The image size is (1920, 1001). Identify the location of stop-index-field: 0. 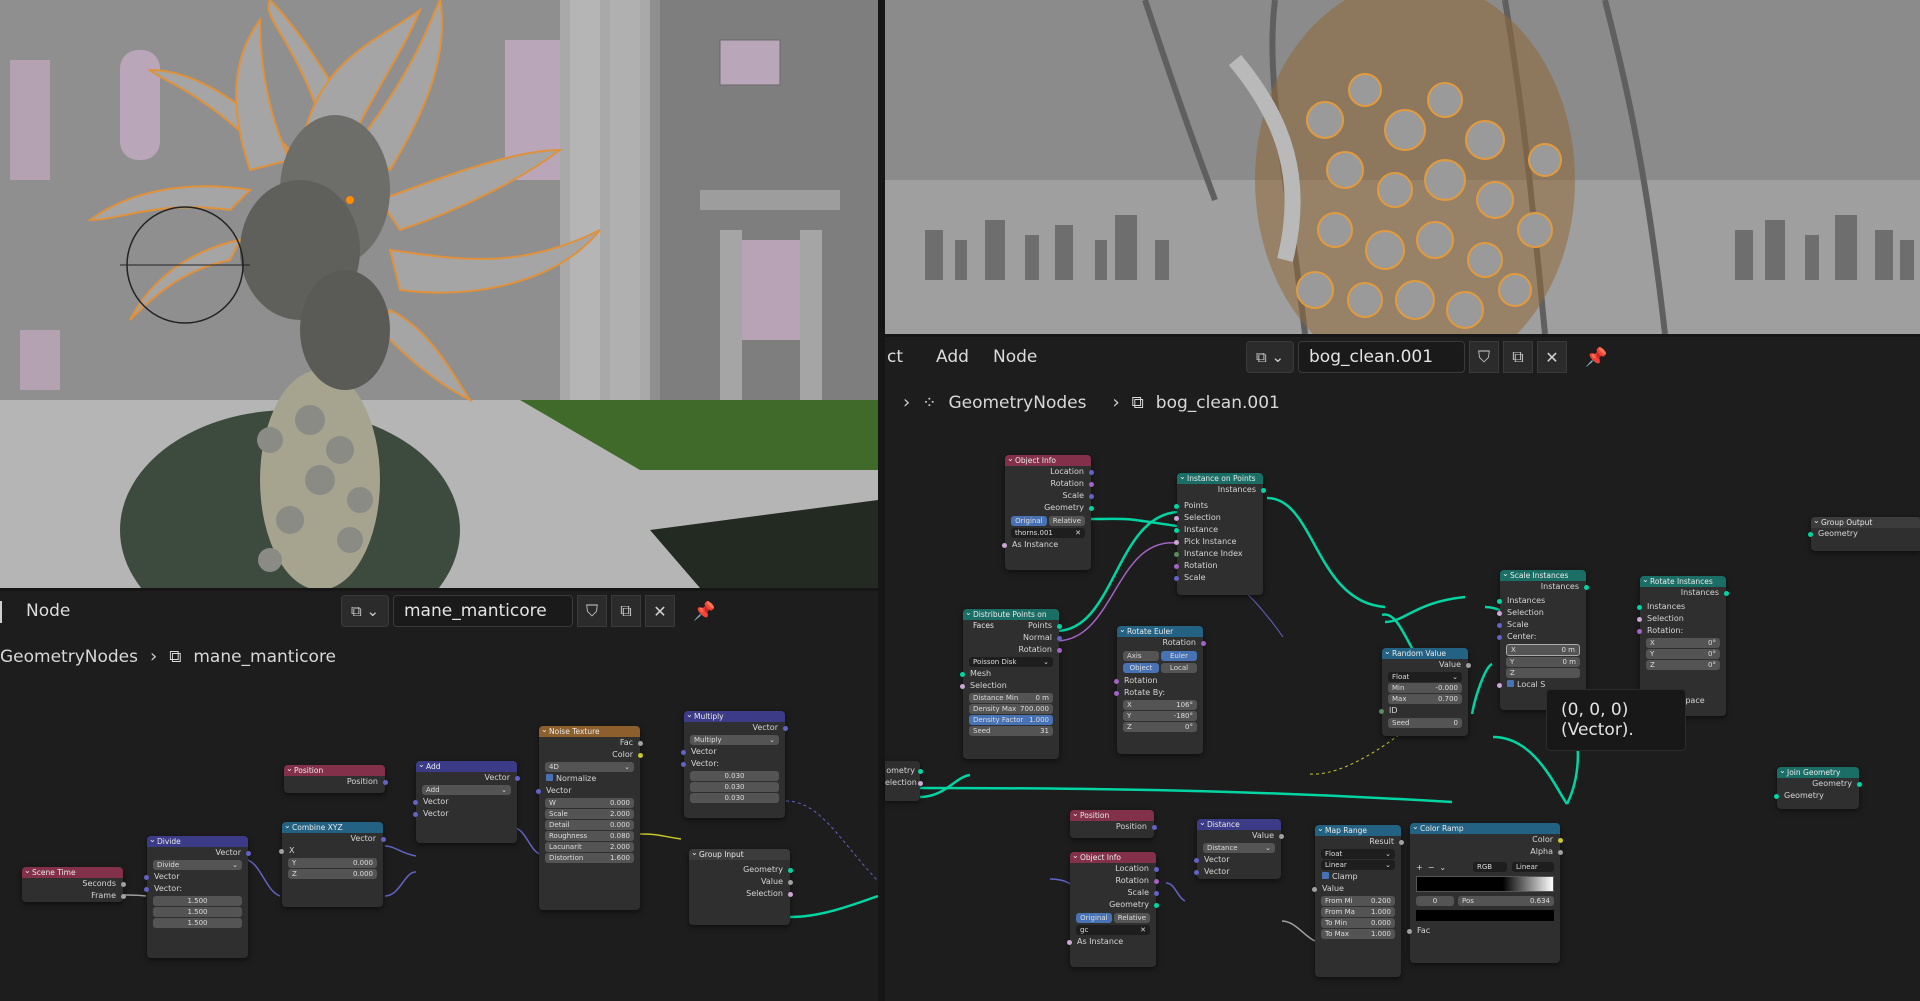
(1435, 901).